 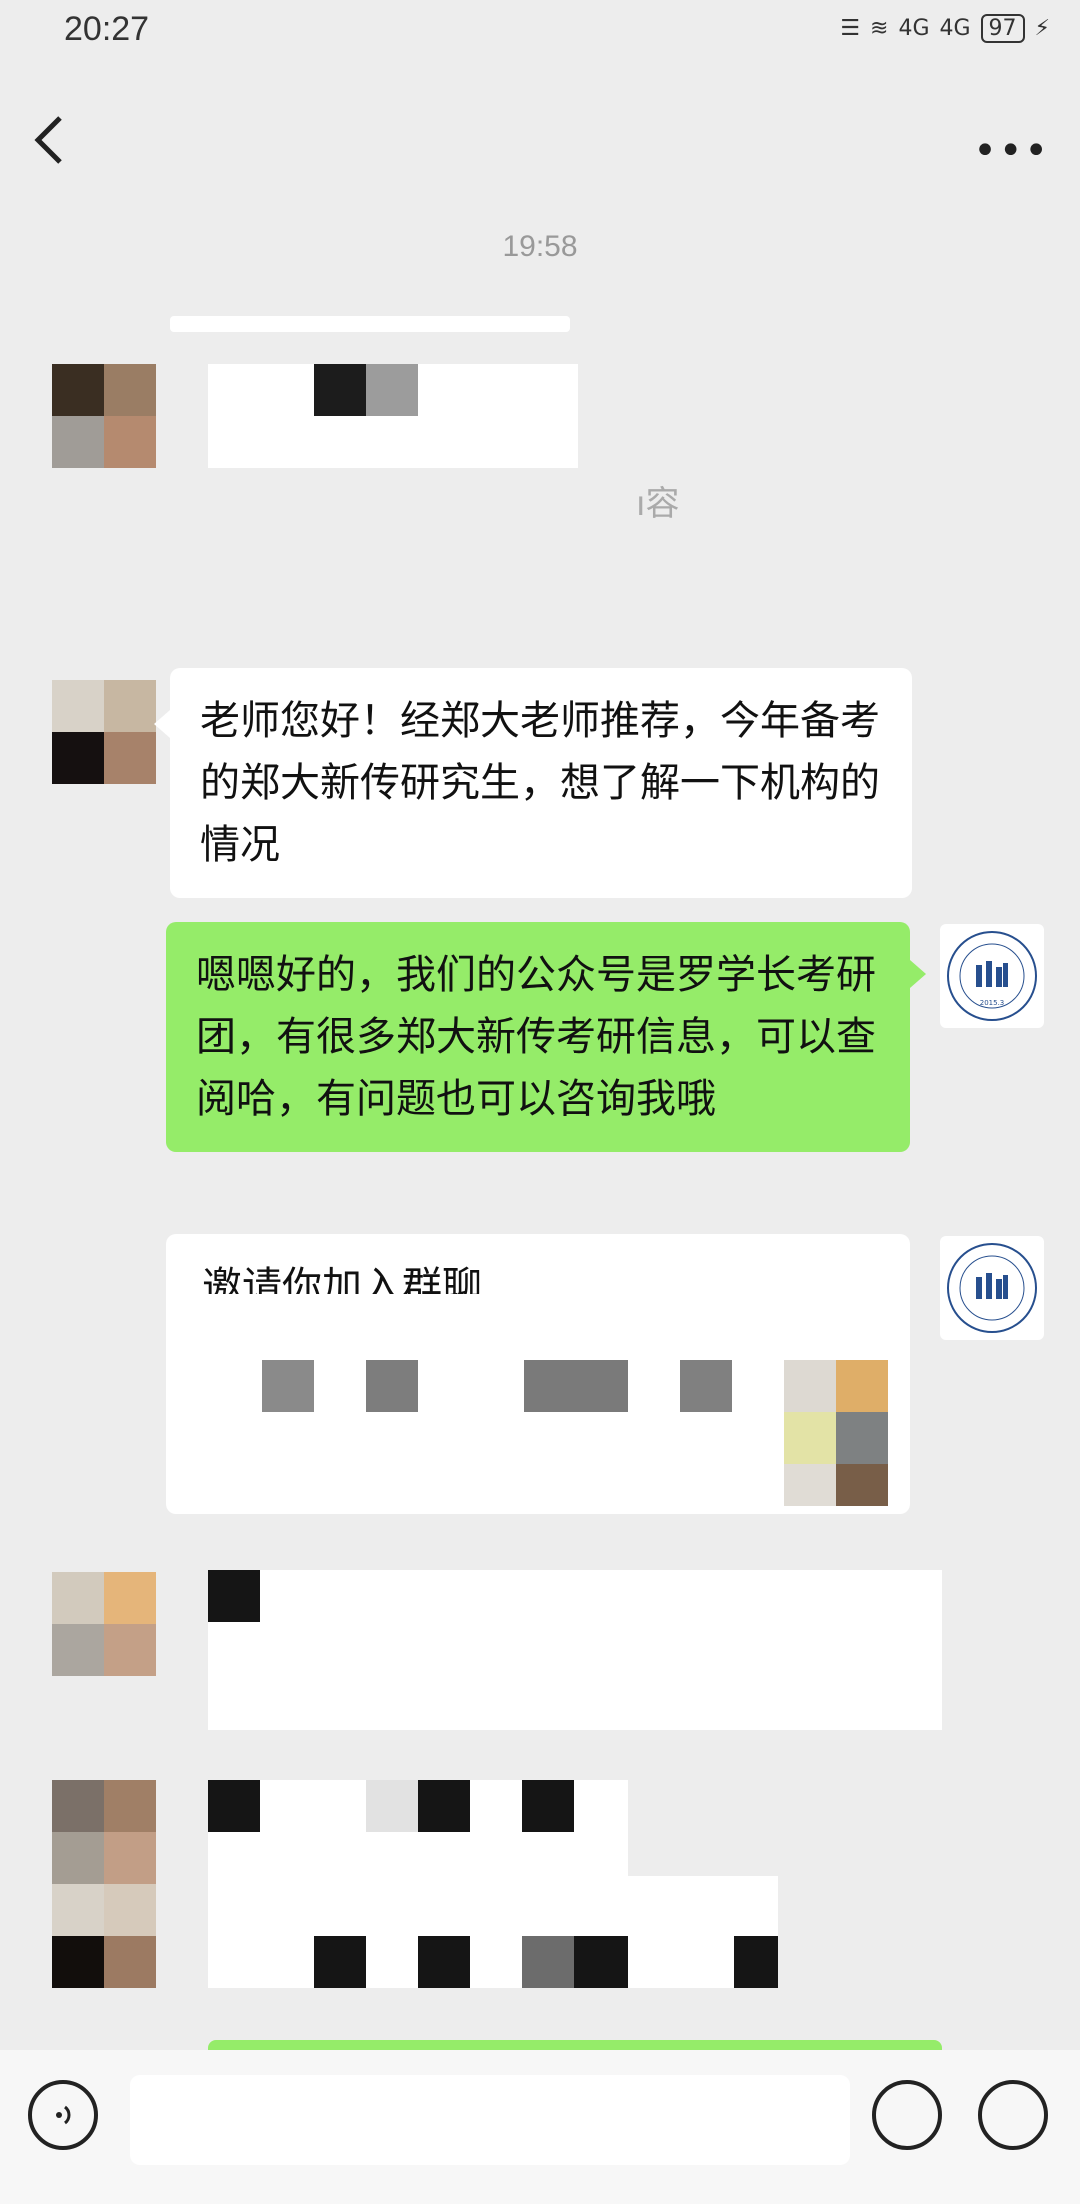 What do you see at coordinates (1013, 2115) in the screenshot?
I see `plus-button` at bounding box center [1013, 2115].